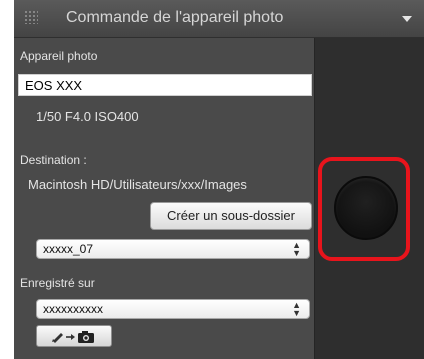  What do you see at coordinates (53, 160) in the screenshot?
I see `destination-label: Destination :` at bounding box center [53, 160].